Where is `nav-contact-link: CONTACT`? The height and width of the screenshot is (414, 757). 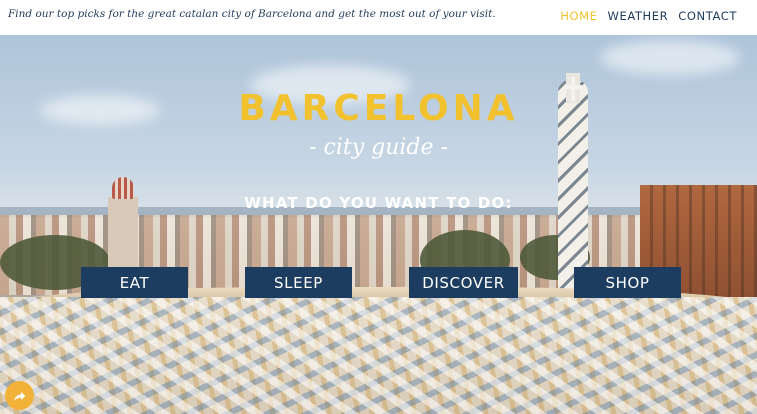 nav-contact-link: CONTACT is located at coordinates (707, 16).